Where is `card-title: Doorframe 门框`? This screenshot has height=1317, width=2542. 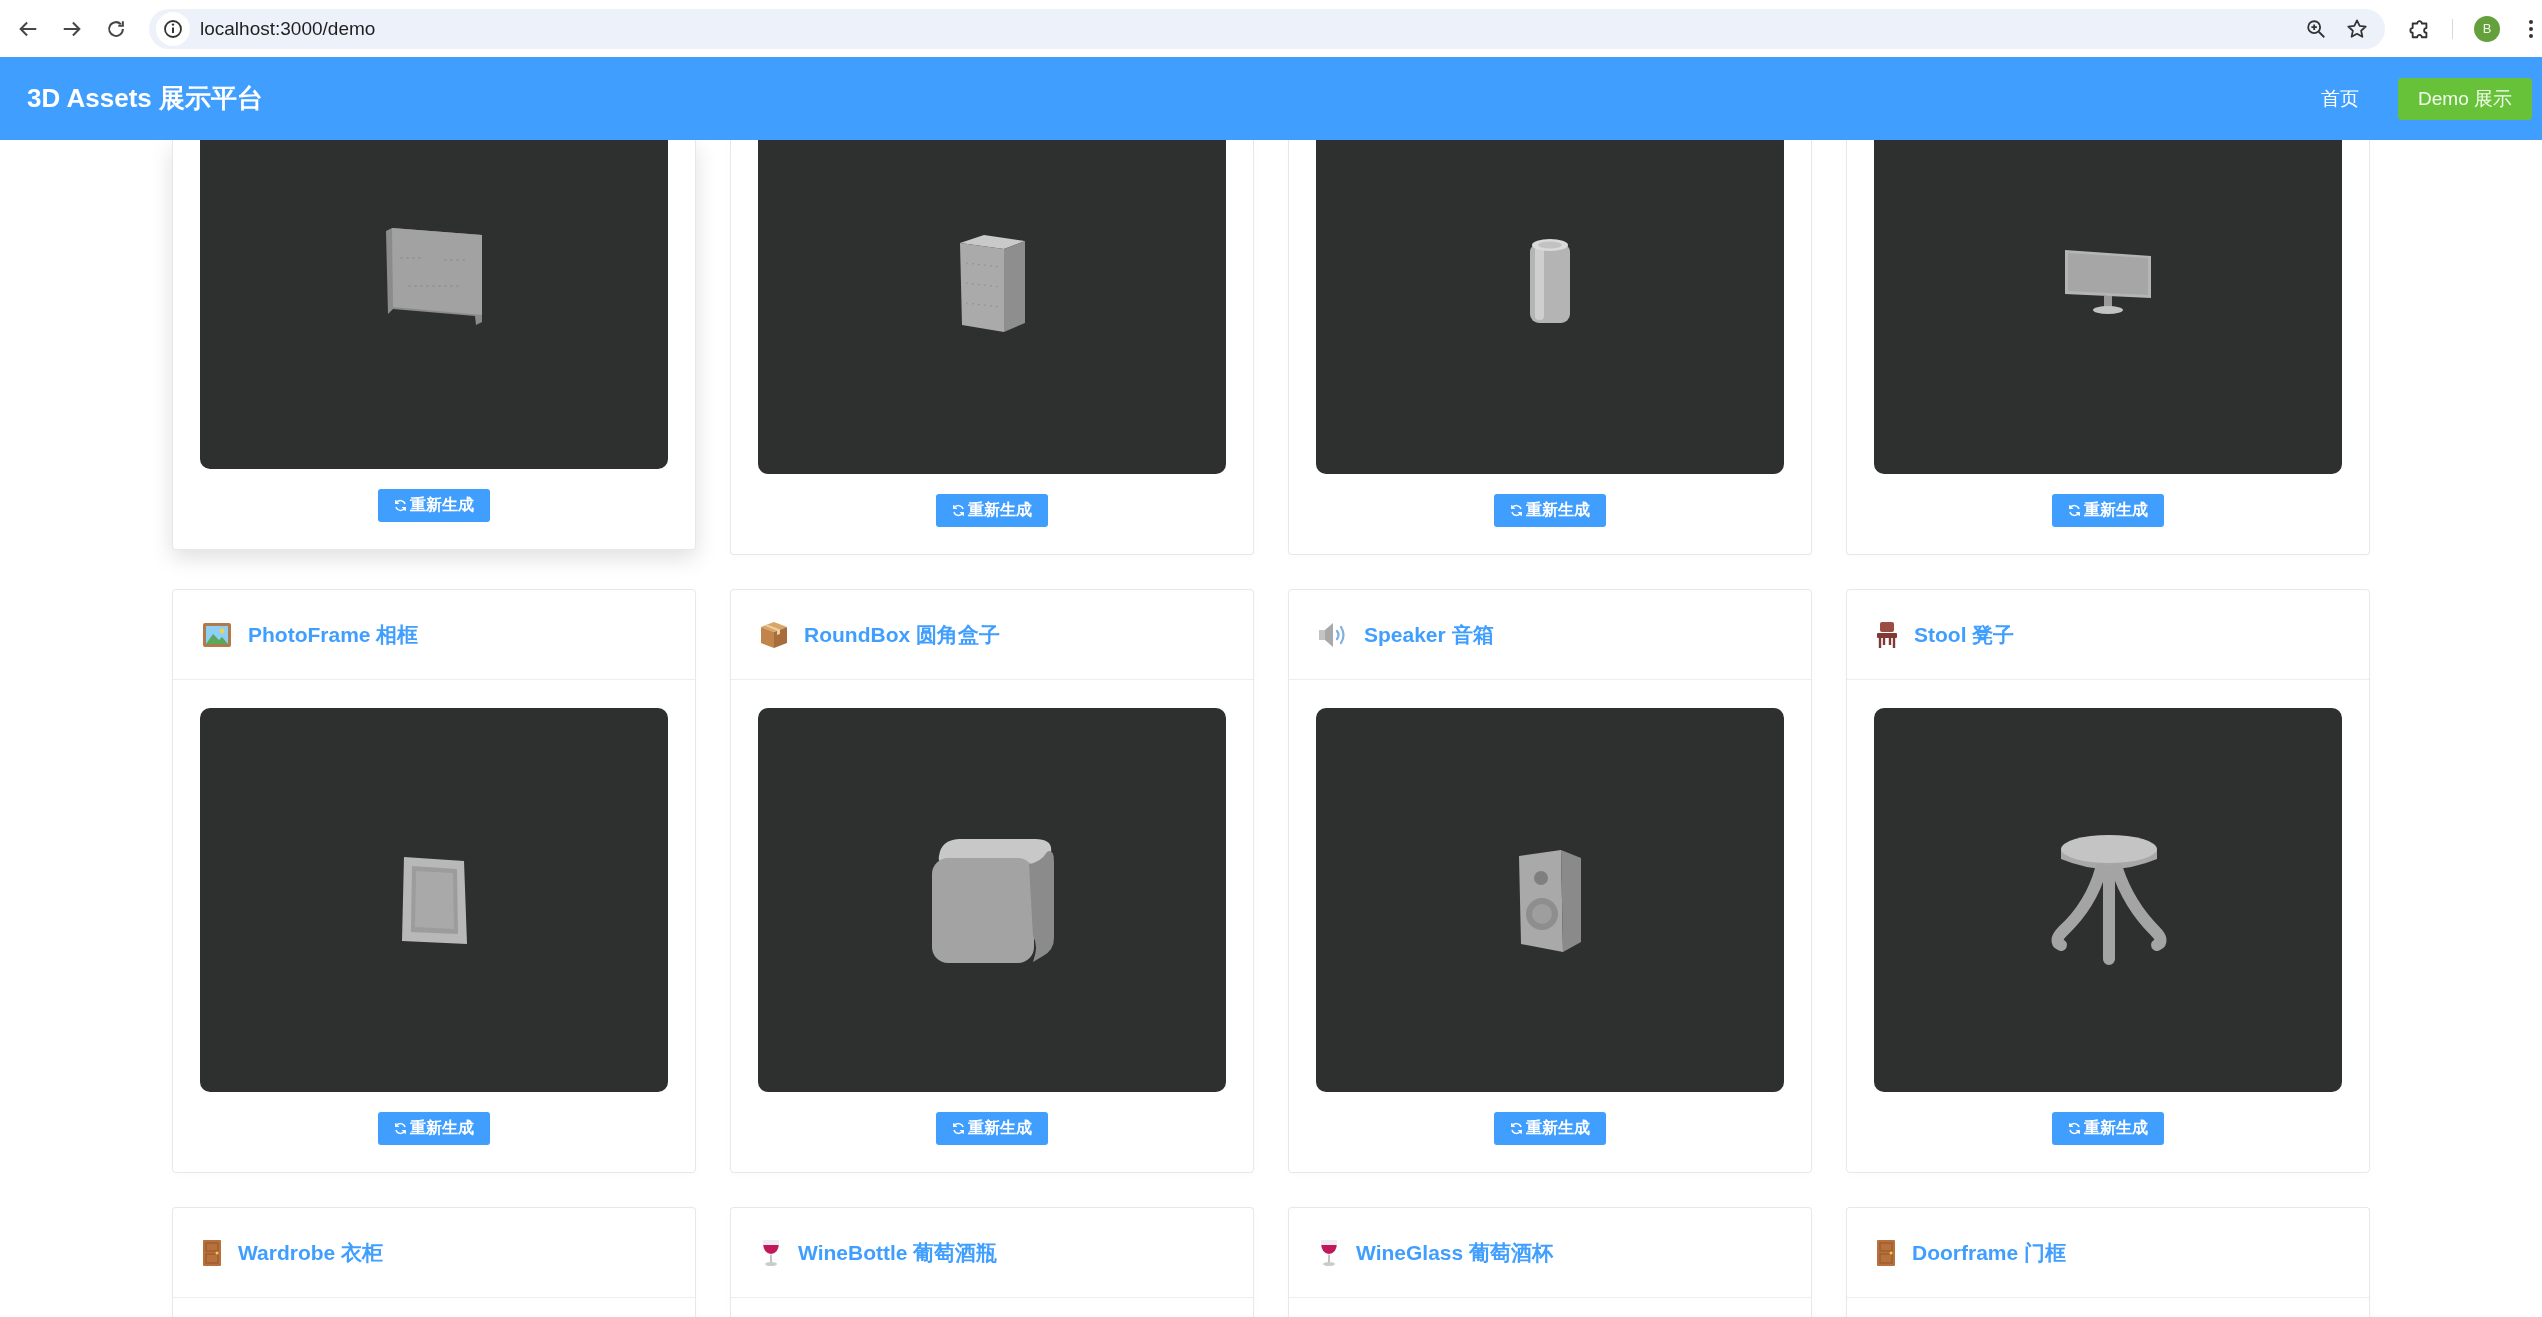 card-title: Doorframe 门框 is located at coordinates (1989, 1252).